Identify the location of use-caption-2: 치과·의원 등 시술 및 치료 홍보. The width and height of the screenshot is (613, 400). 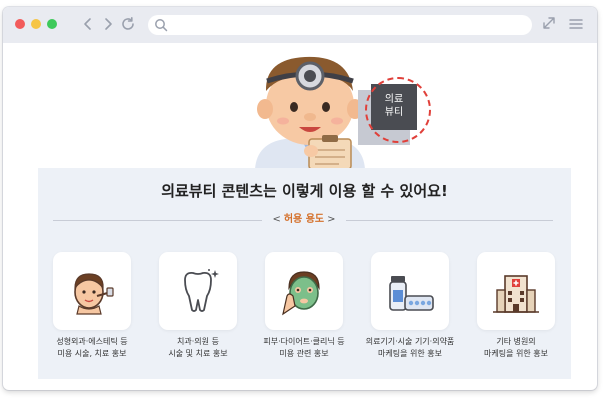
(198, 348).